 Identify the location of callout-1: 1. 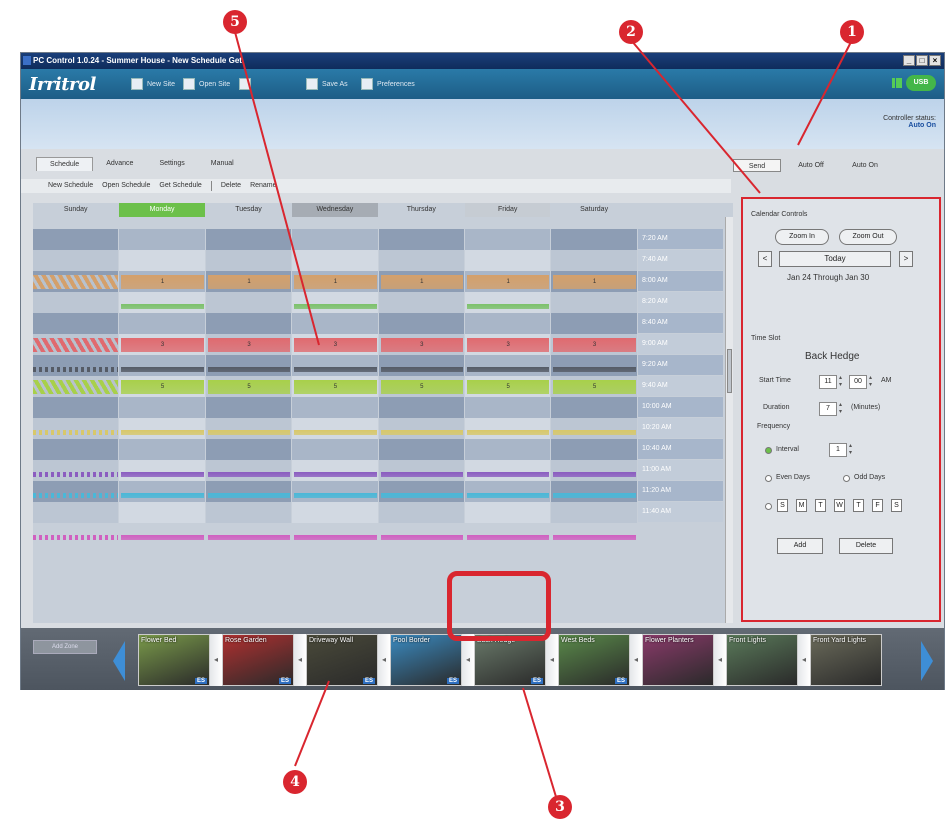
(852, 32).